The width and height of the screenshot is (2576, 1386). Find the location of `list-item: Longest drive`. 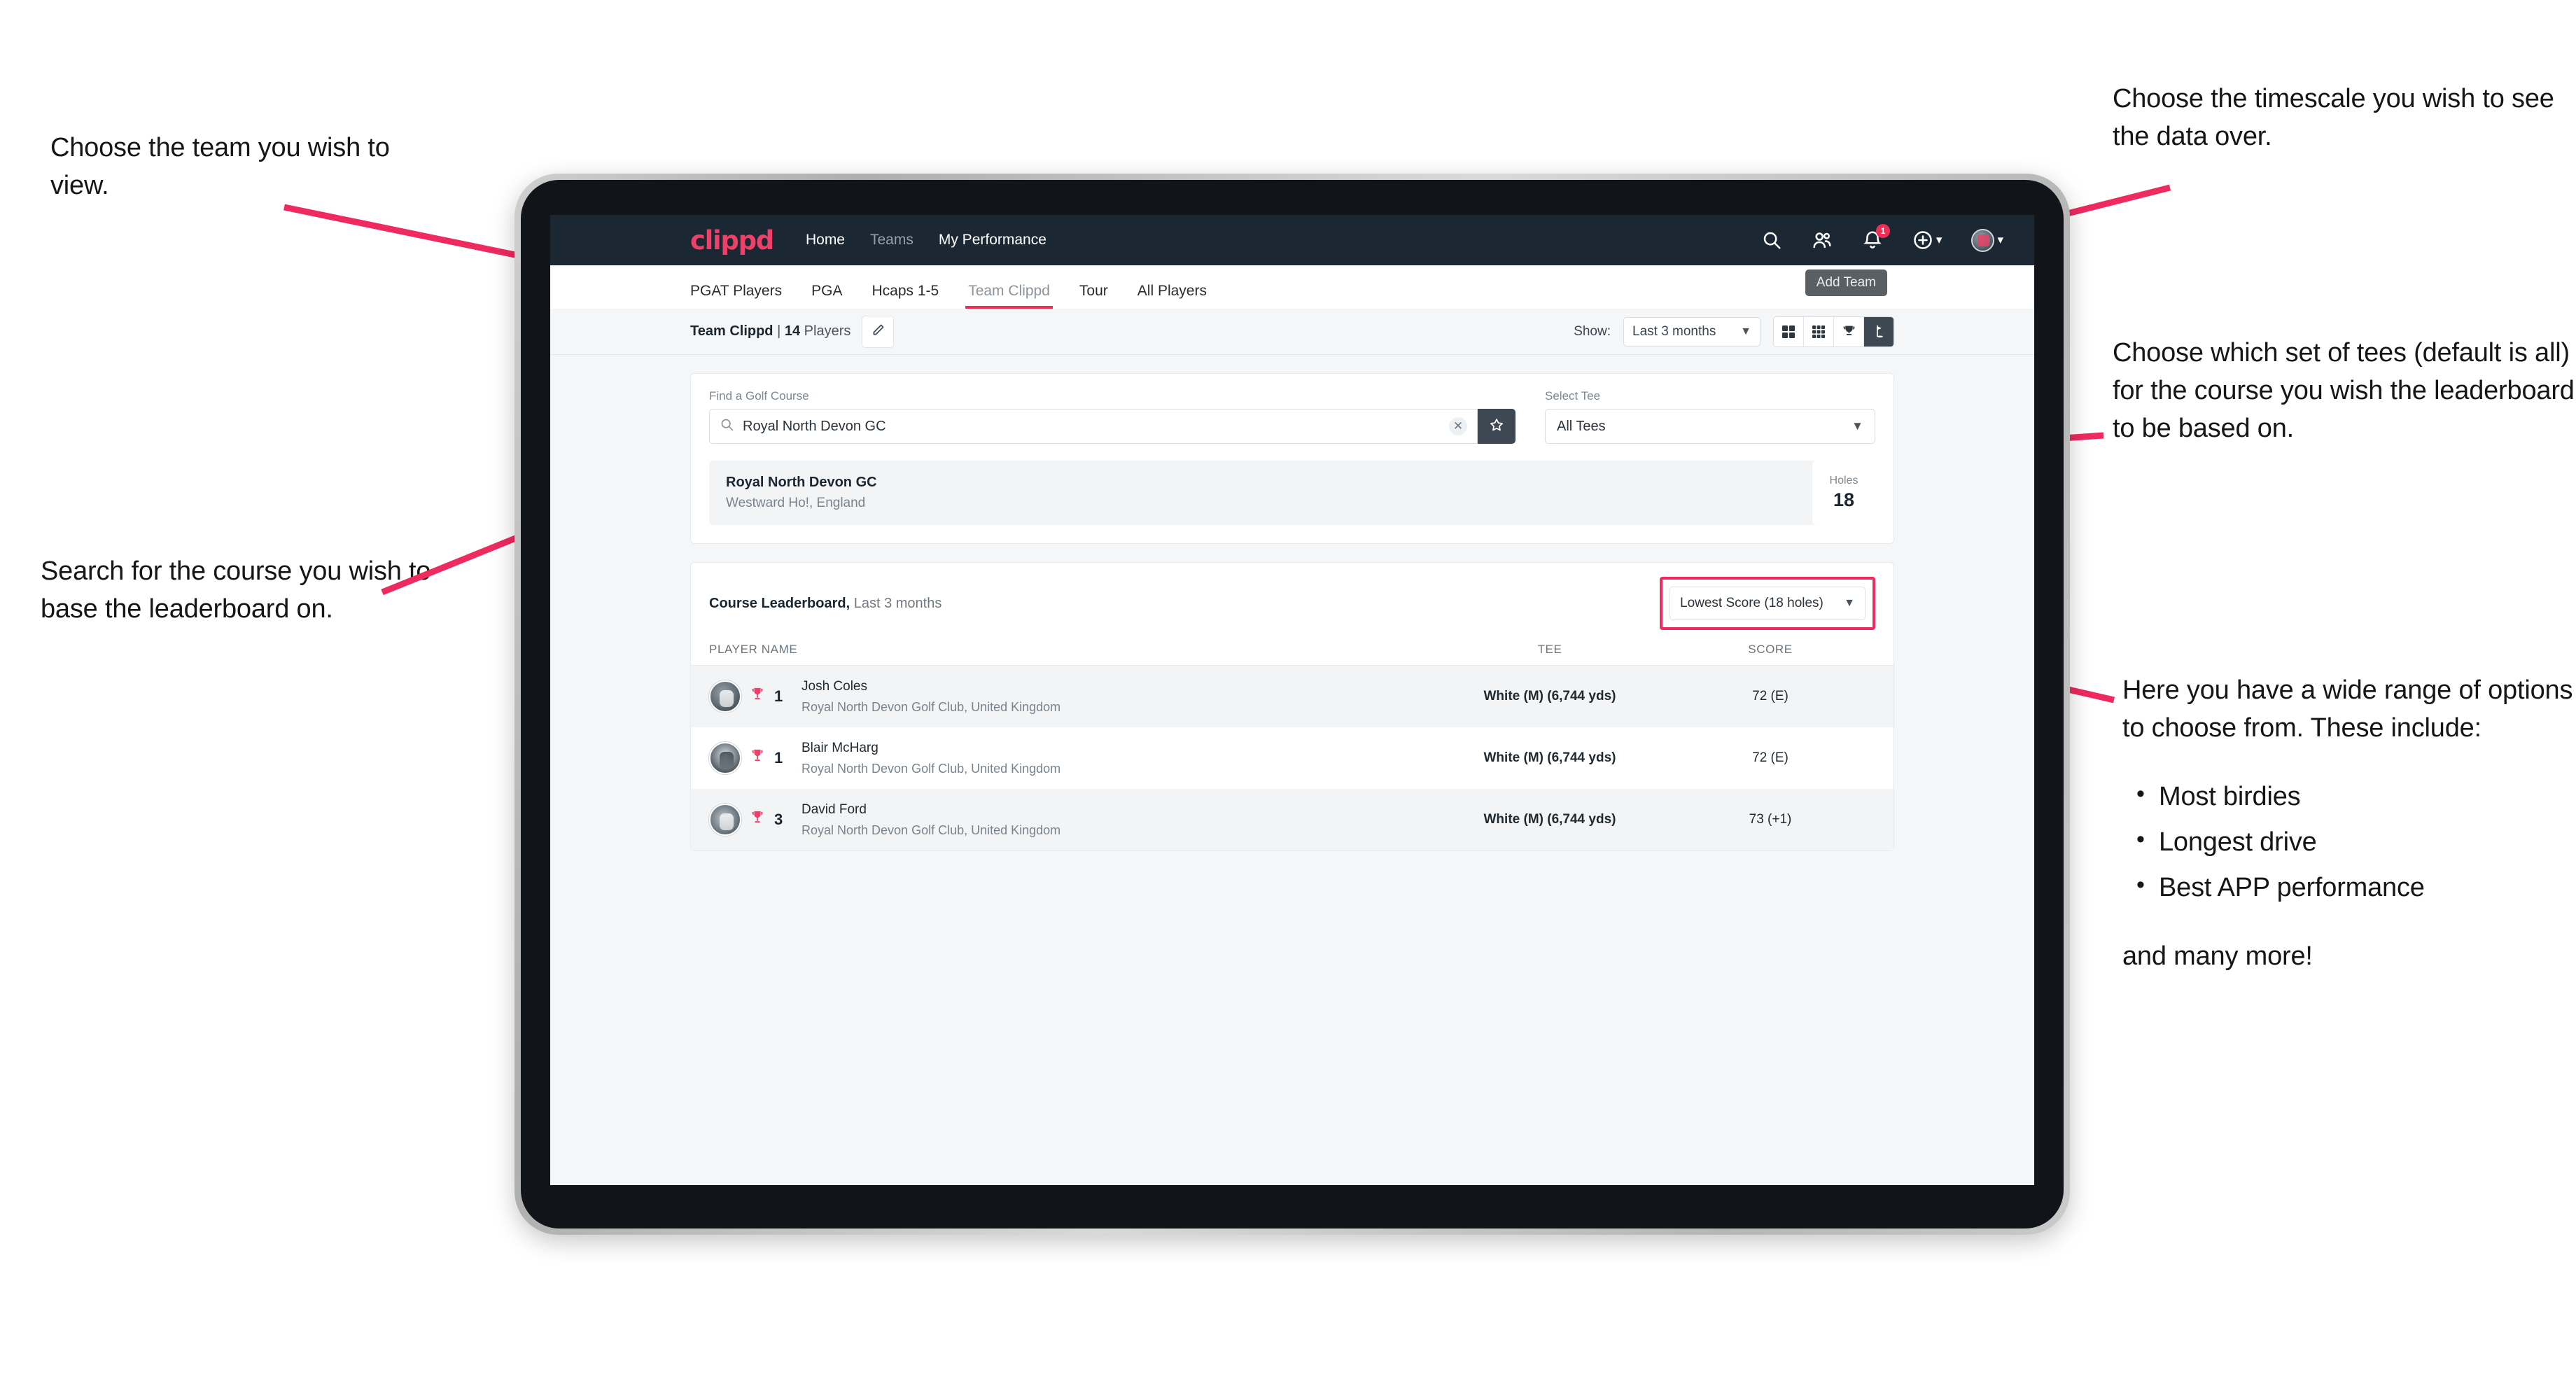

list-item: Longest drive is located at coordinates (2348, 842).